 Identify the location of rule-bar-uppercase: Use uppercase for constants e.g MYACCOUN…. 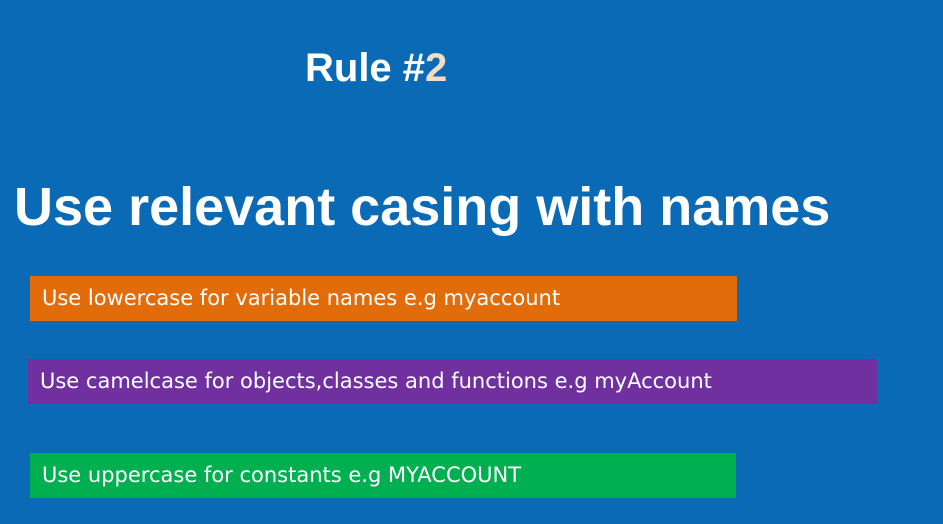
(383, 475).